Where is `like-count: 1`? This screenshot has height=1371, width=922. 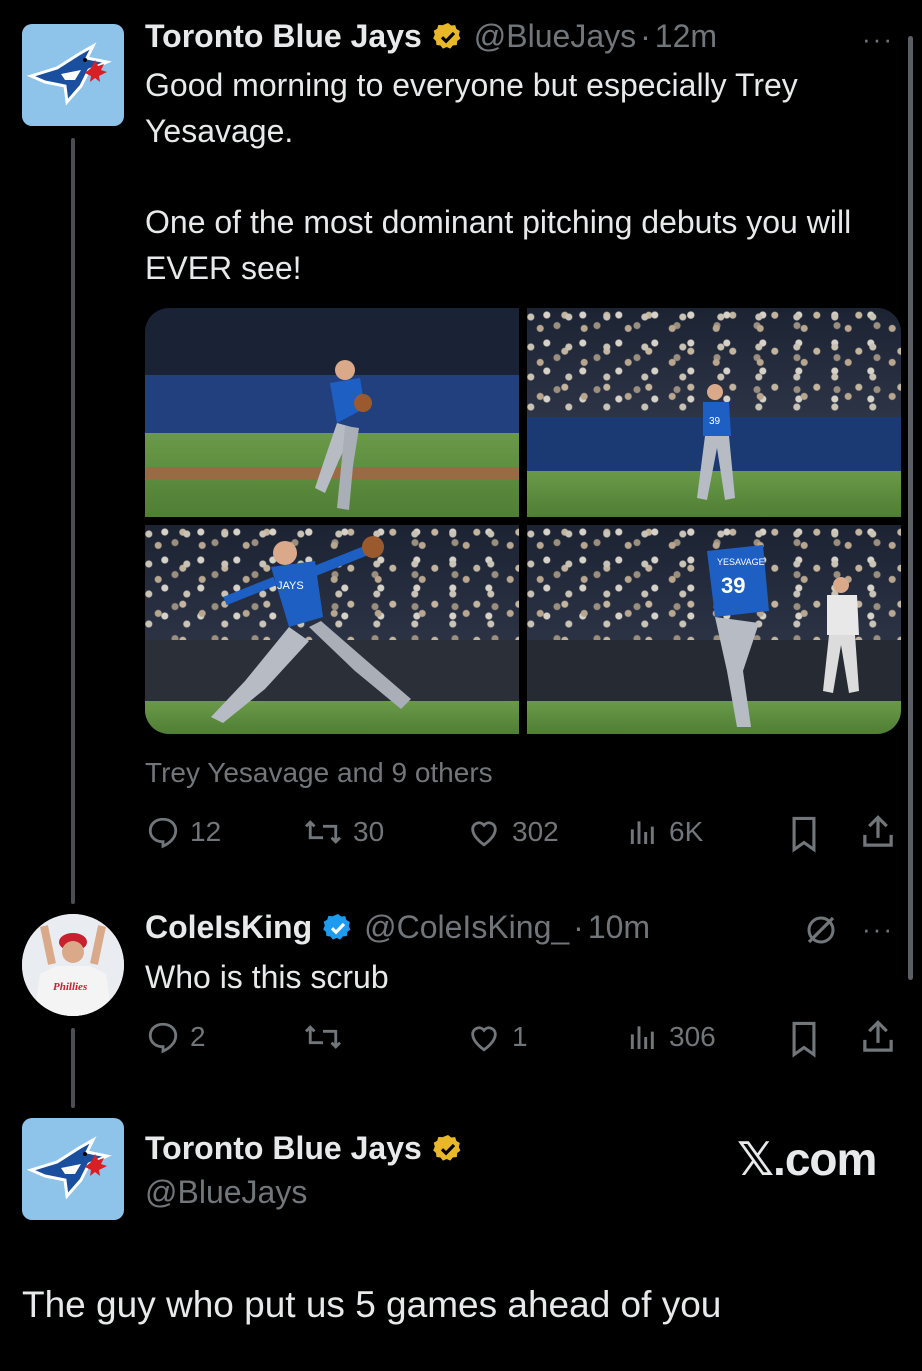
like-count: 1 is located at coordinates (520, 1036).